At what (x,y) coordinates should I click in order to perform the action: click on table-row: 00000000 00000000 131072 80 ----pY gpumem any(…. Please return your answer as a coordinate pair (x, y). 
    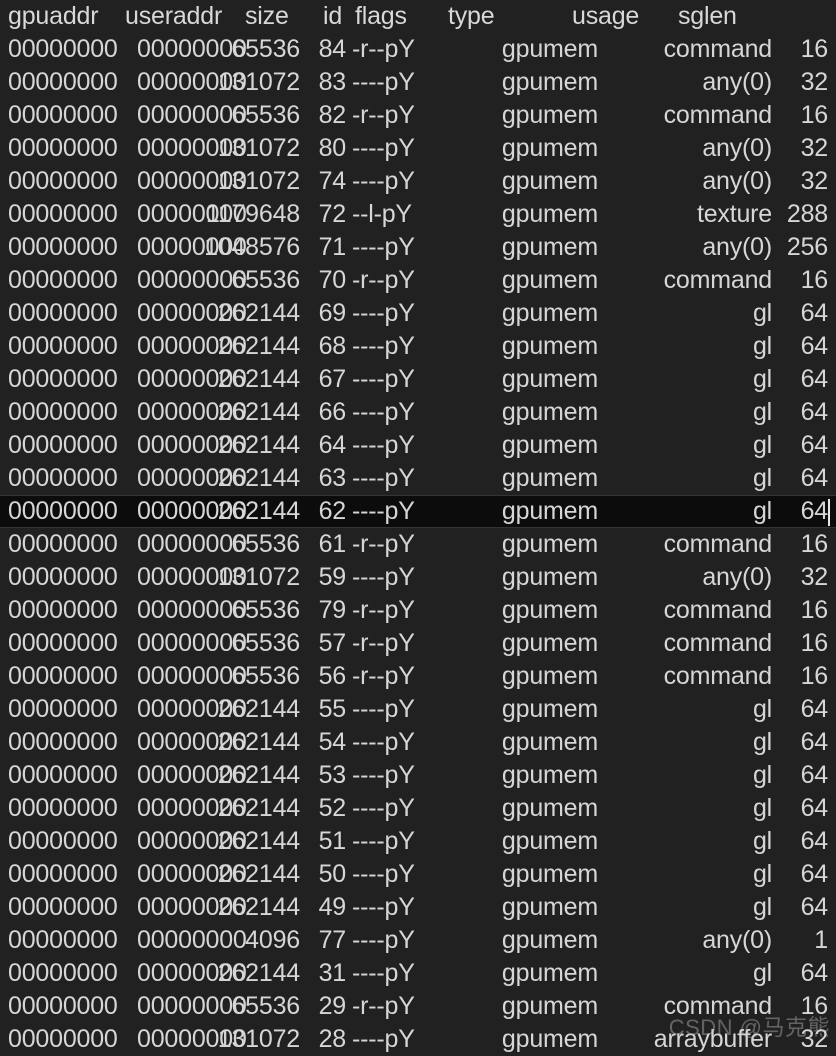
    Looking at the image, I should click on (418, 148).